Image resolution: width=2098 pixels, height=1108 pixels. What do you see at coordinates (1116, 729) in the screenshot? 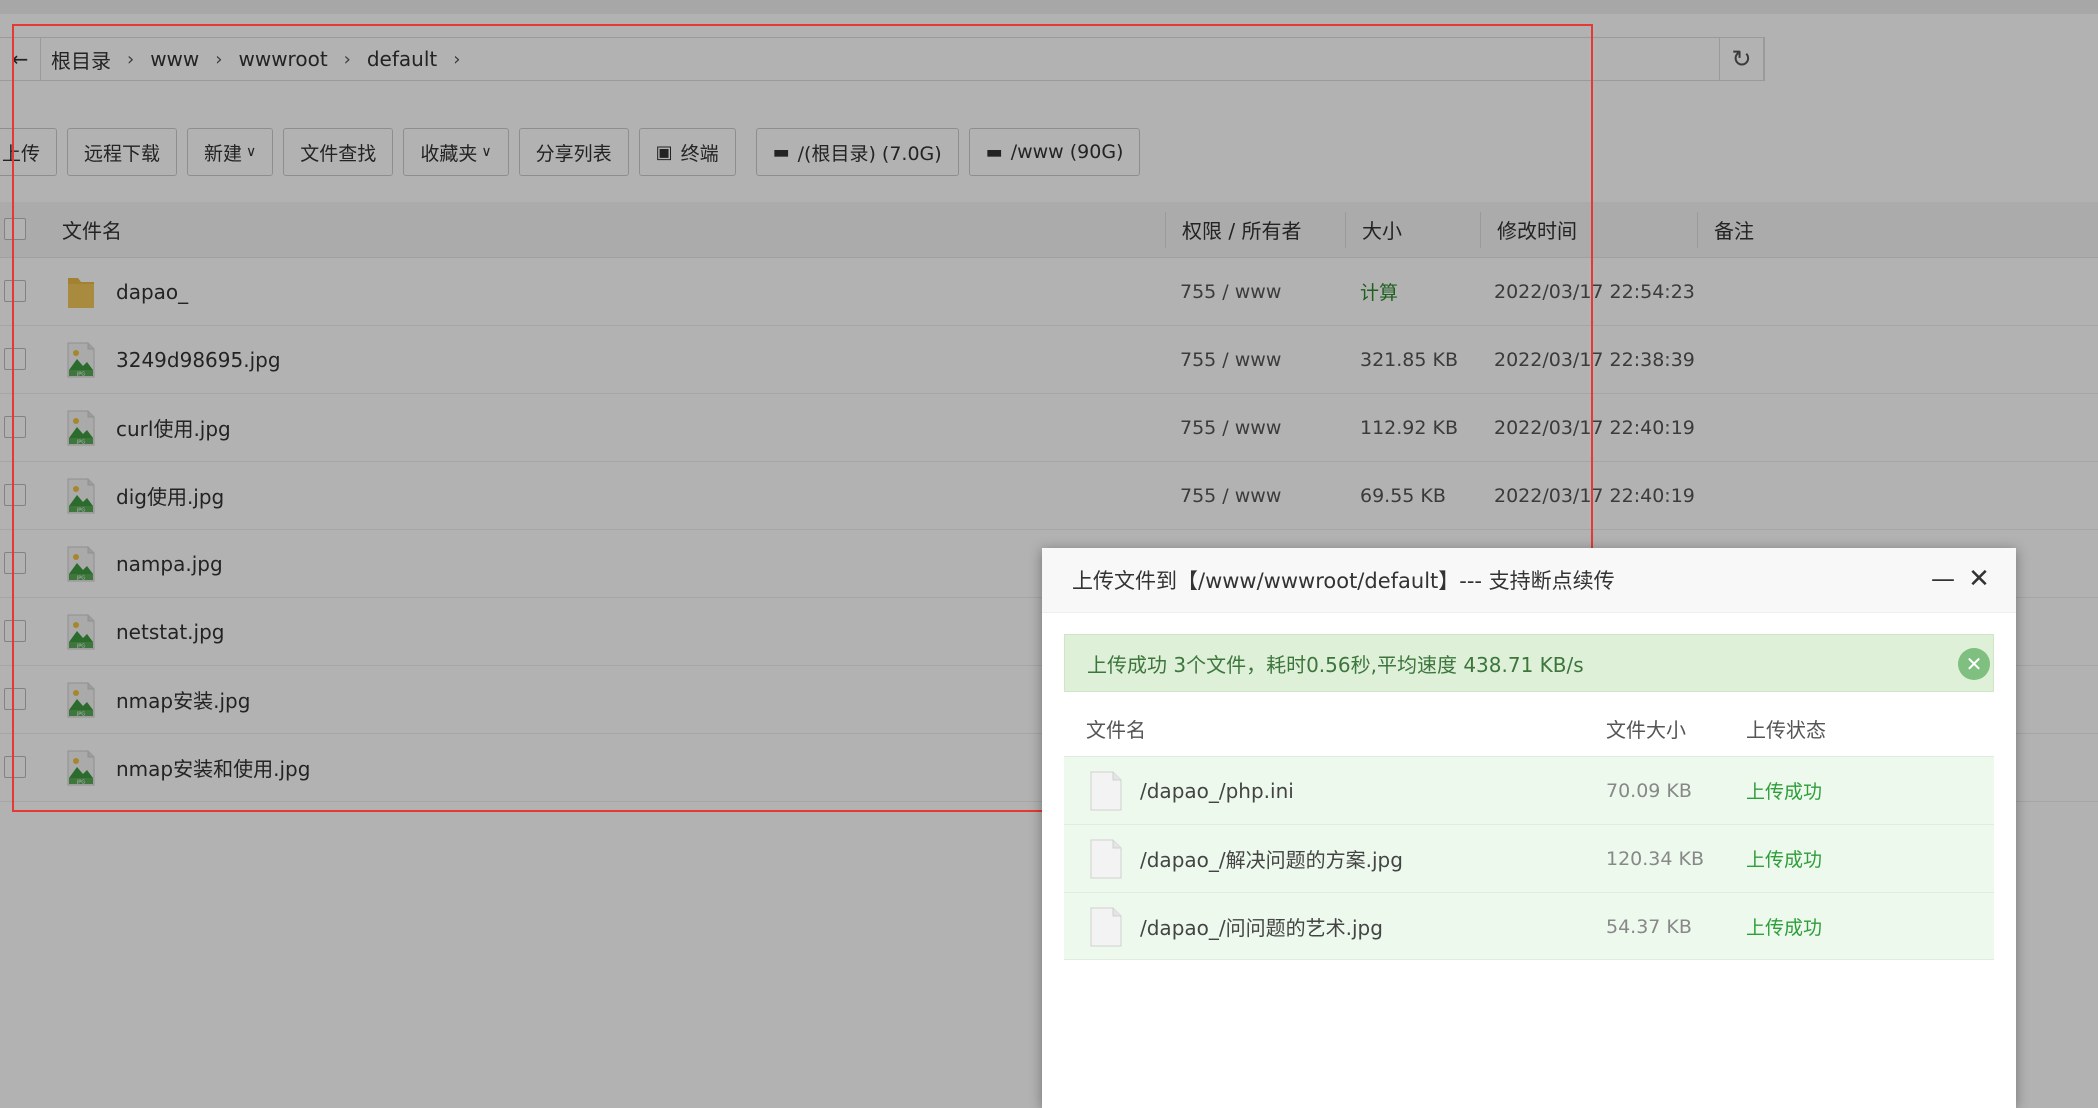
I see `upload-header-name: 文件名` at bounding box center [1116, 729].